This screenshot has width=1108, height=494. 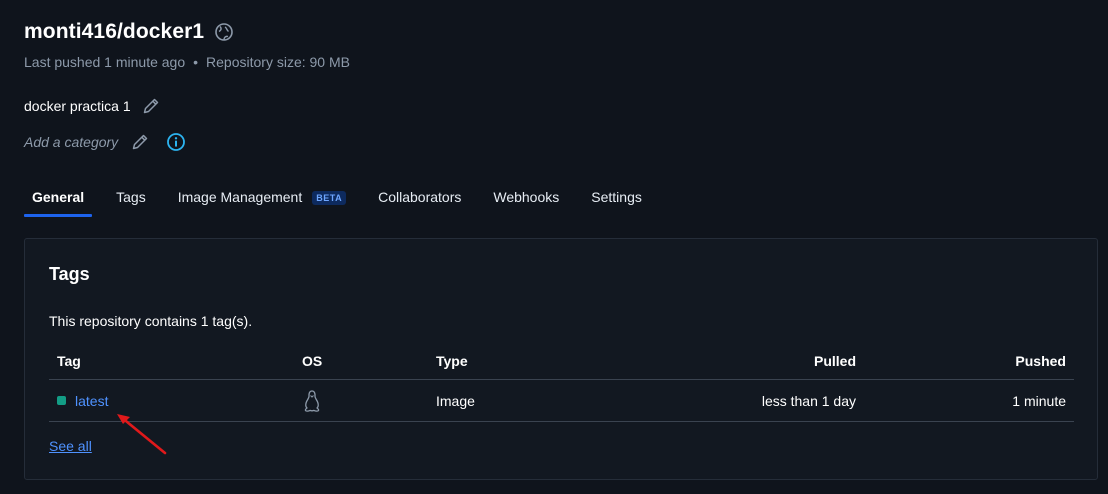 I want to click on pushed-cell: 1 minute, so click(x=1039, y=400).